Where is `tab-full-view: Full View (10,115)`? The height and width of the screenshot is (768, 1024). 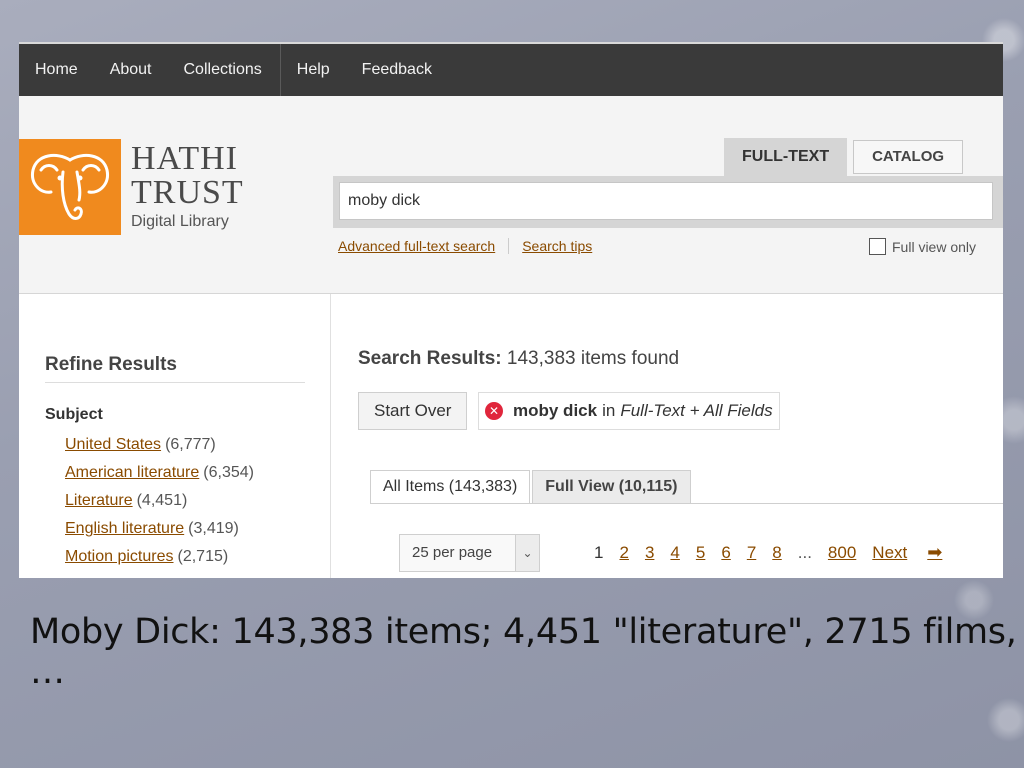 tab-full-view: Full View (10,115) is located at coordinates (611, 487).